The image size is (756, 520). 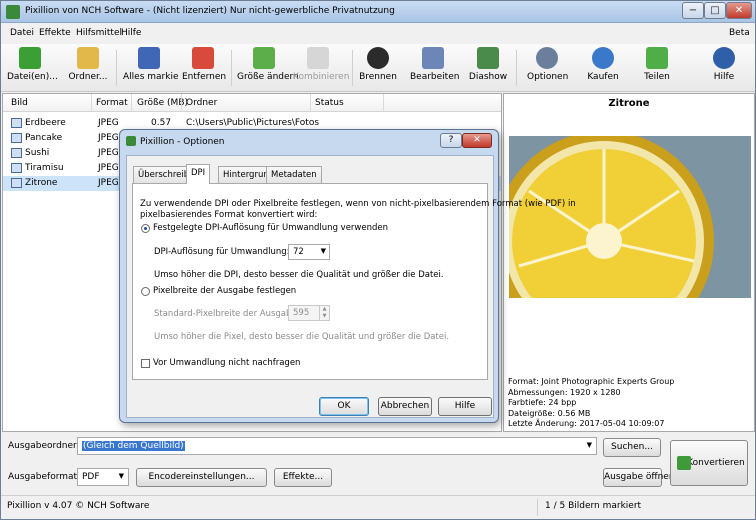 I want to click on file-name: Erdbeere, so click(x=45, y=123).